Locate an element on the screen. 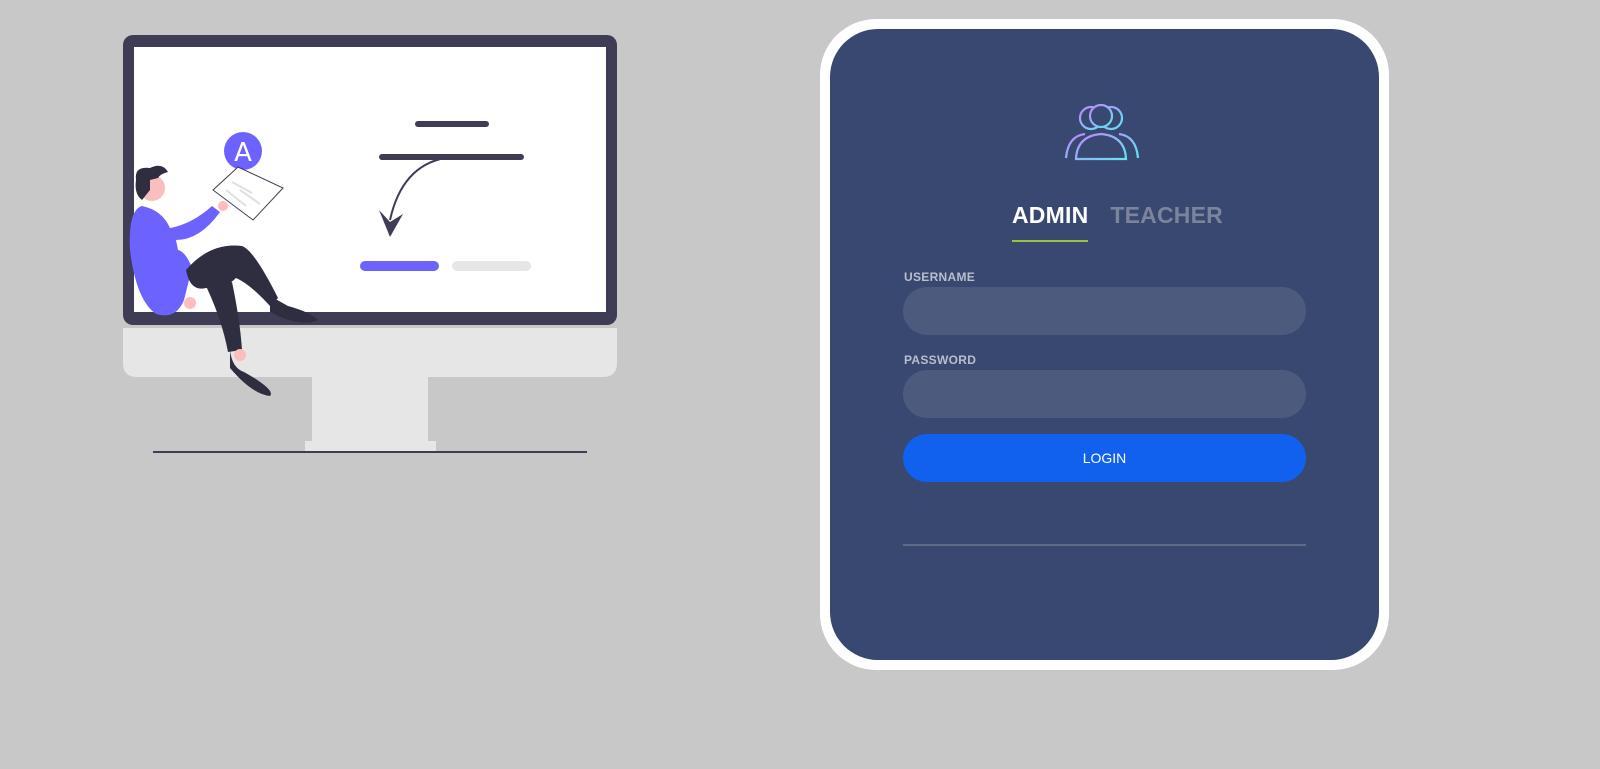 Image resolution: width=1600 pixels, height=769 pixels. tab-admin: ADMIN is located at coordinates (1050, 222).